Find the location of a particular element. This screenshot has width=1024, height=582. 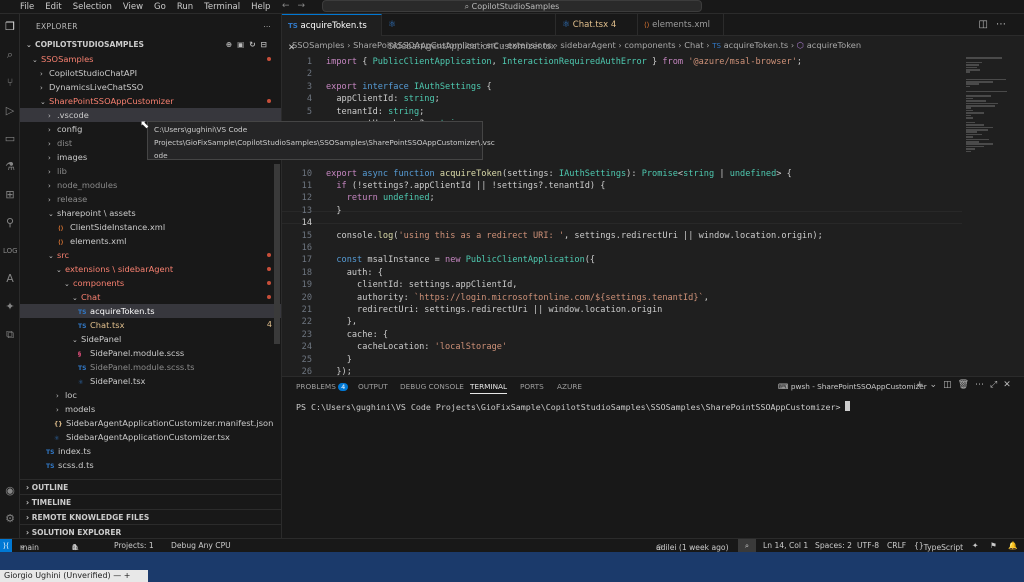

tab-elements: ⟨⟩ elements.xml is located at coordinates (681, 25).